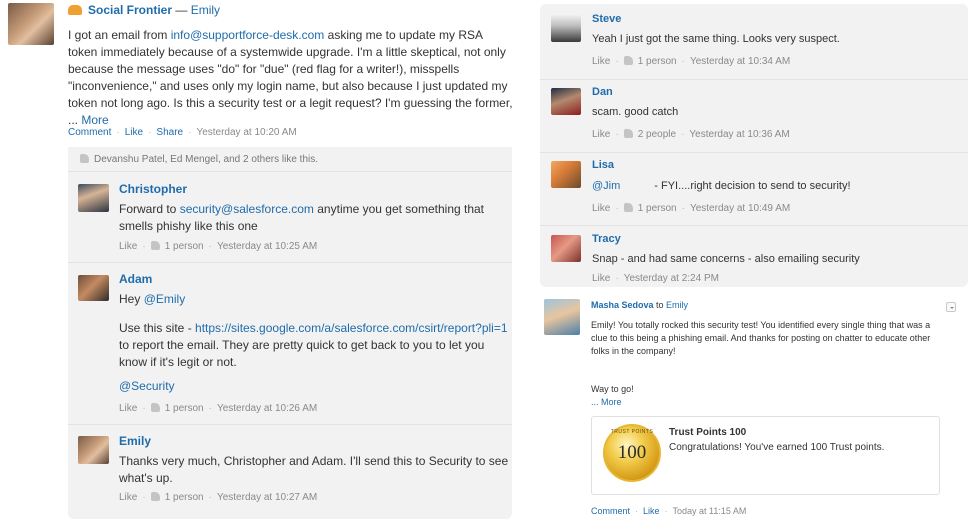 This screenshot has width=972, height=519. I want to click on group-icon, so click(75, 10).